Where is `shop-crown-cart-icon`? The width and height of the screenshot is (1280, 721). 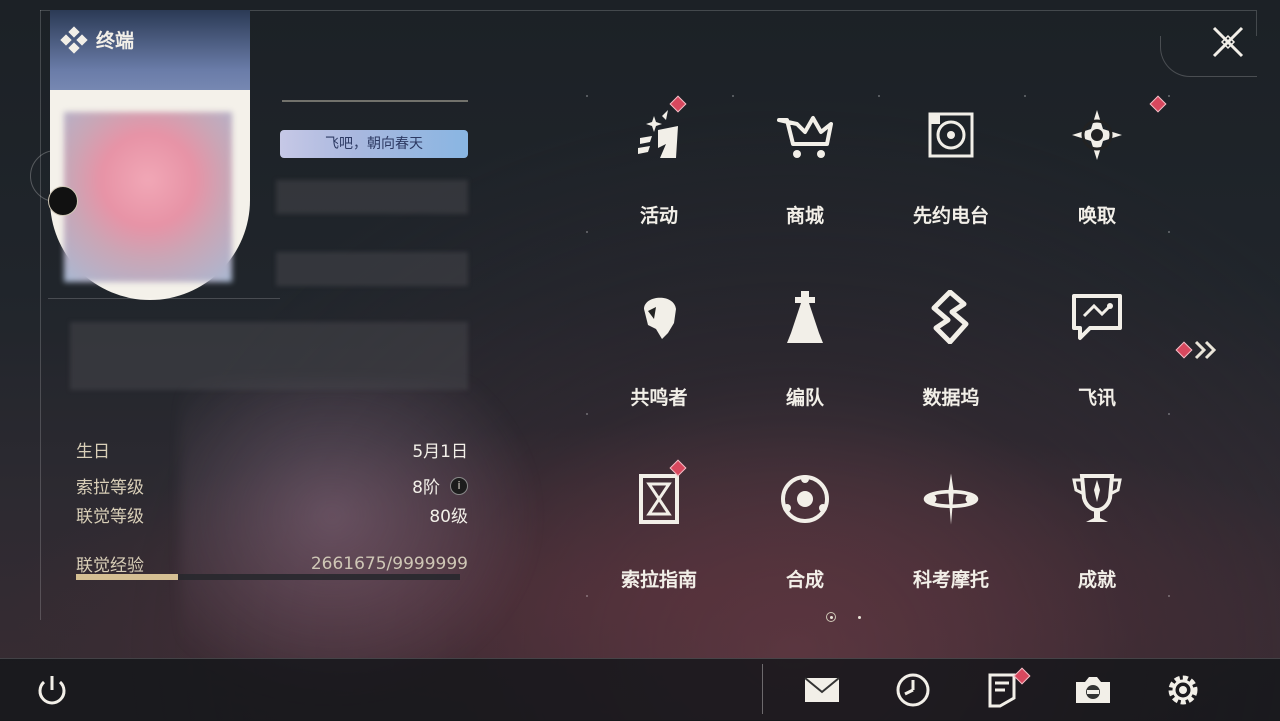
shop-crown-cart-icon is located at coordinates (805, 135).